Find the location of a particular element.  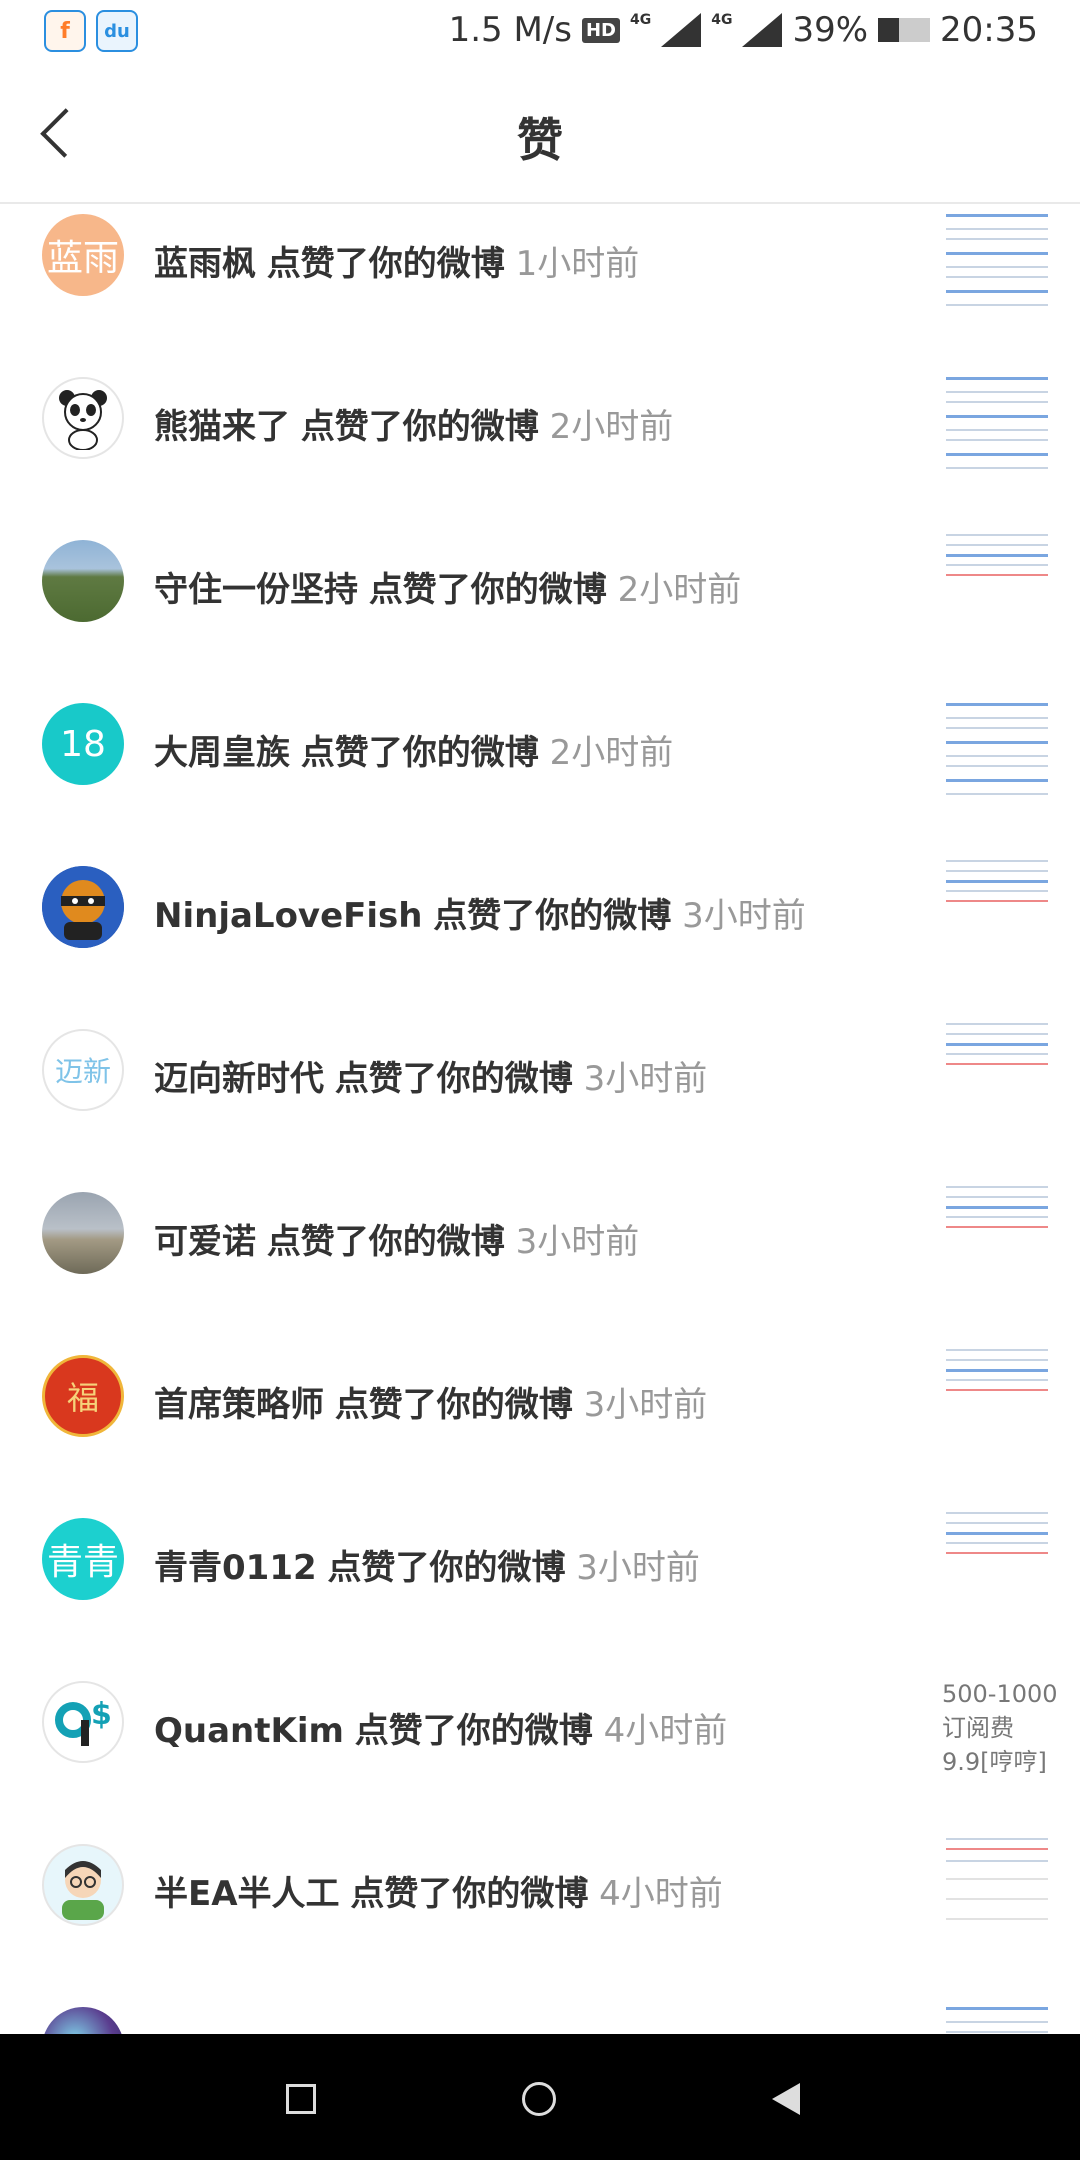

status-right: 1.5 M/s HD 4G 4G 39% 20:35 is located at coordinates (743, 30).